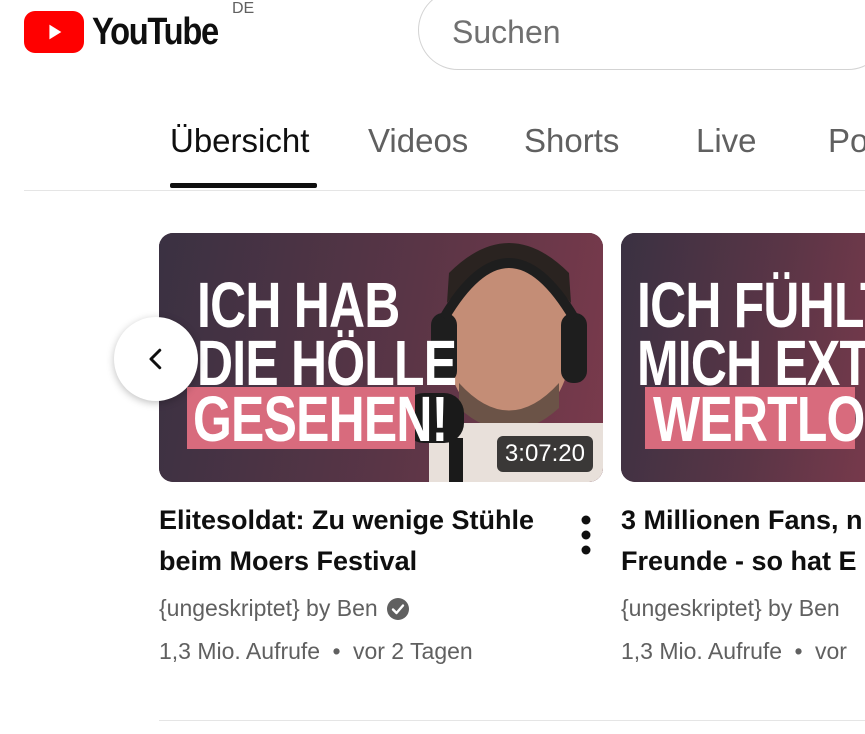 This screenshot has height=734, width=865. What do you see at coordinates (726, 141) in the screenshot?
I see `tab-live: Live` at bounding box center [726, 141].